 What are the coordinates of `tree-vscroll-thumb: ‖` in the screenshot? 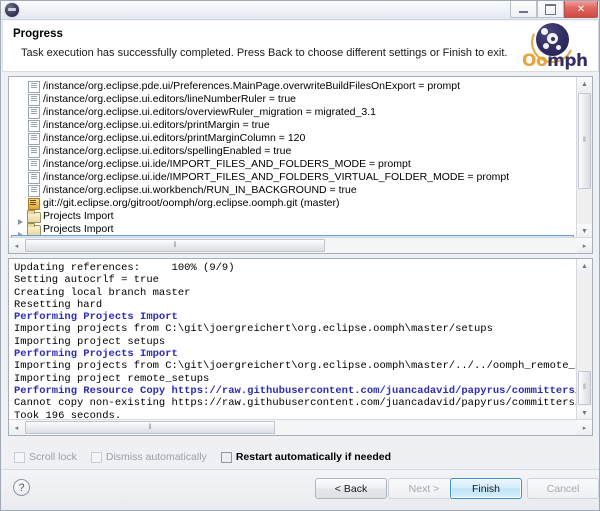 It's located at (584, 141).